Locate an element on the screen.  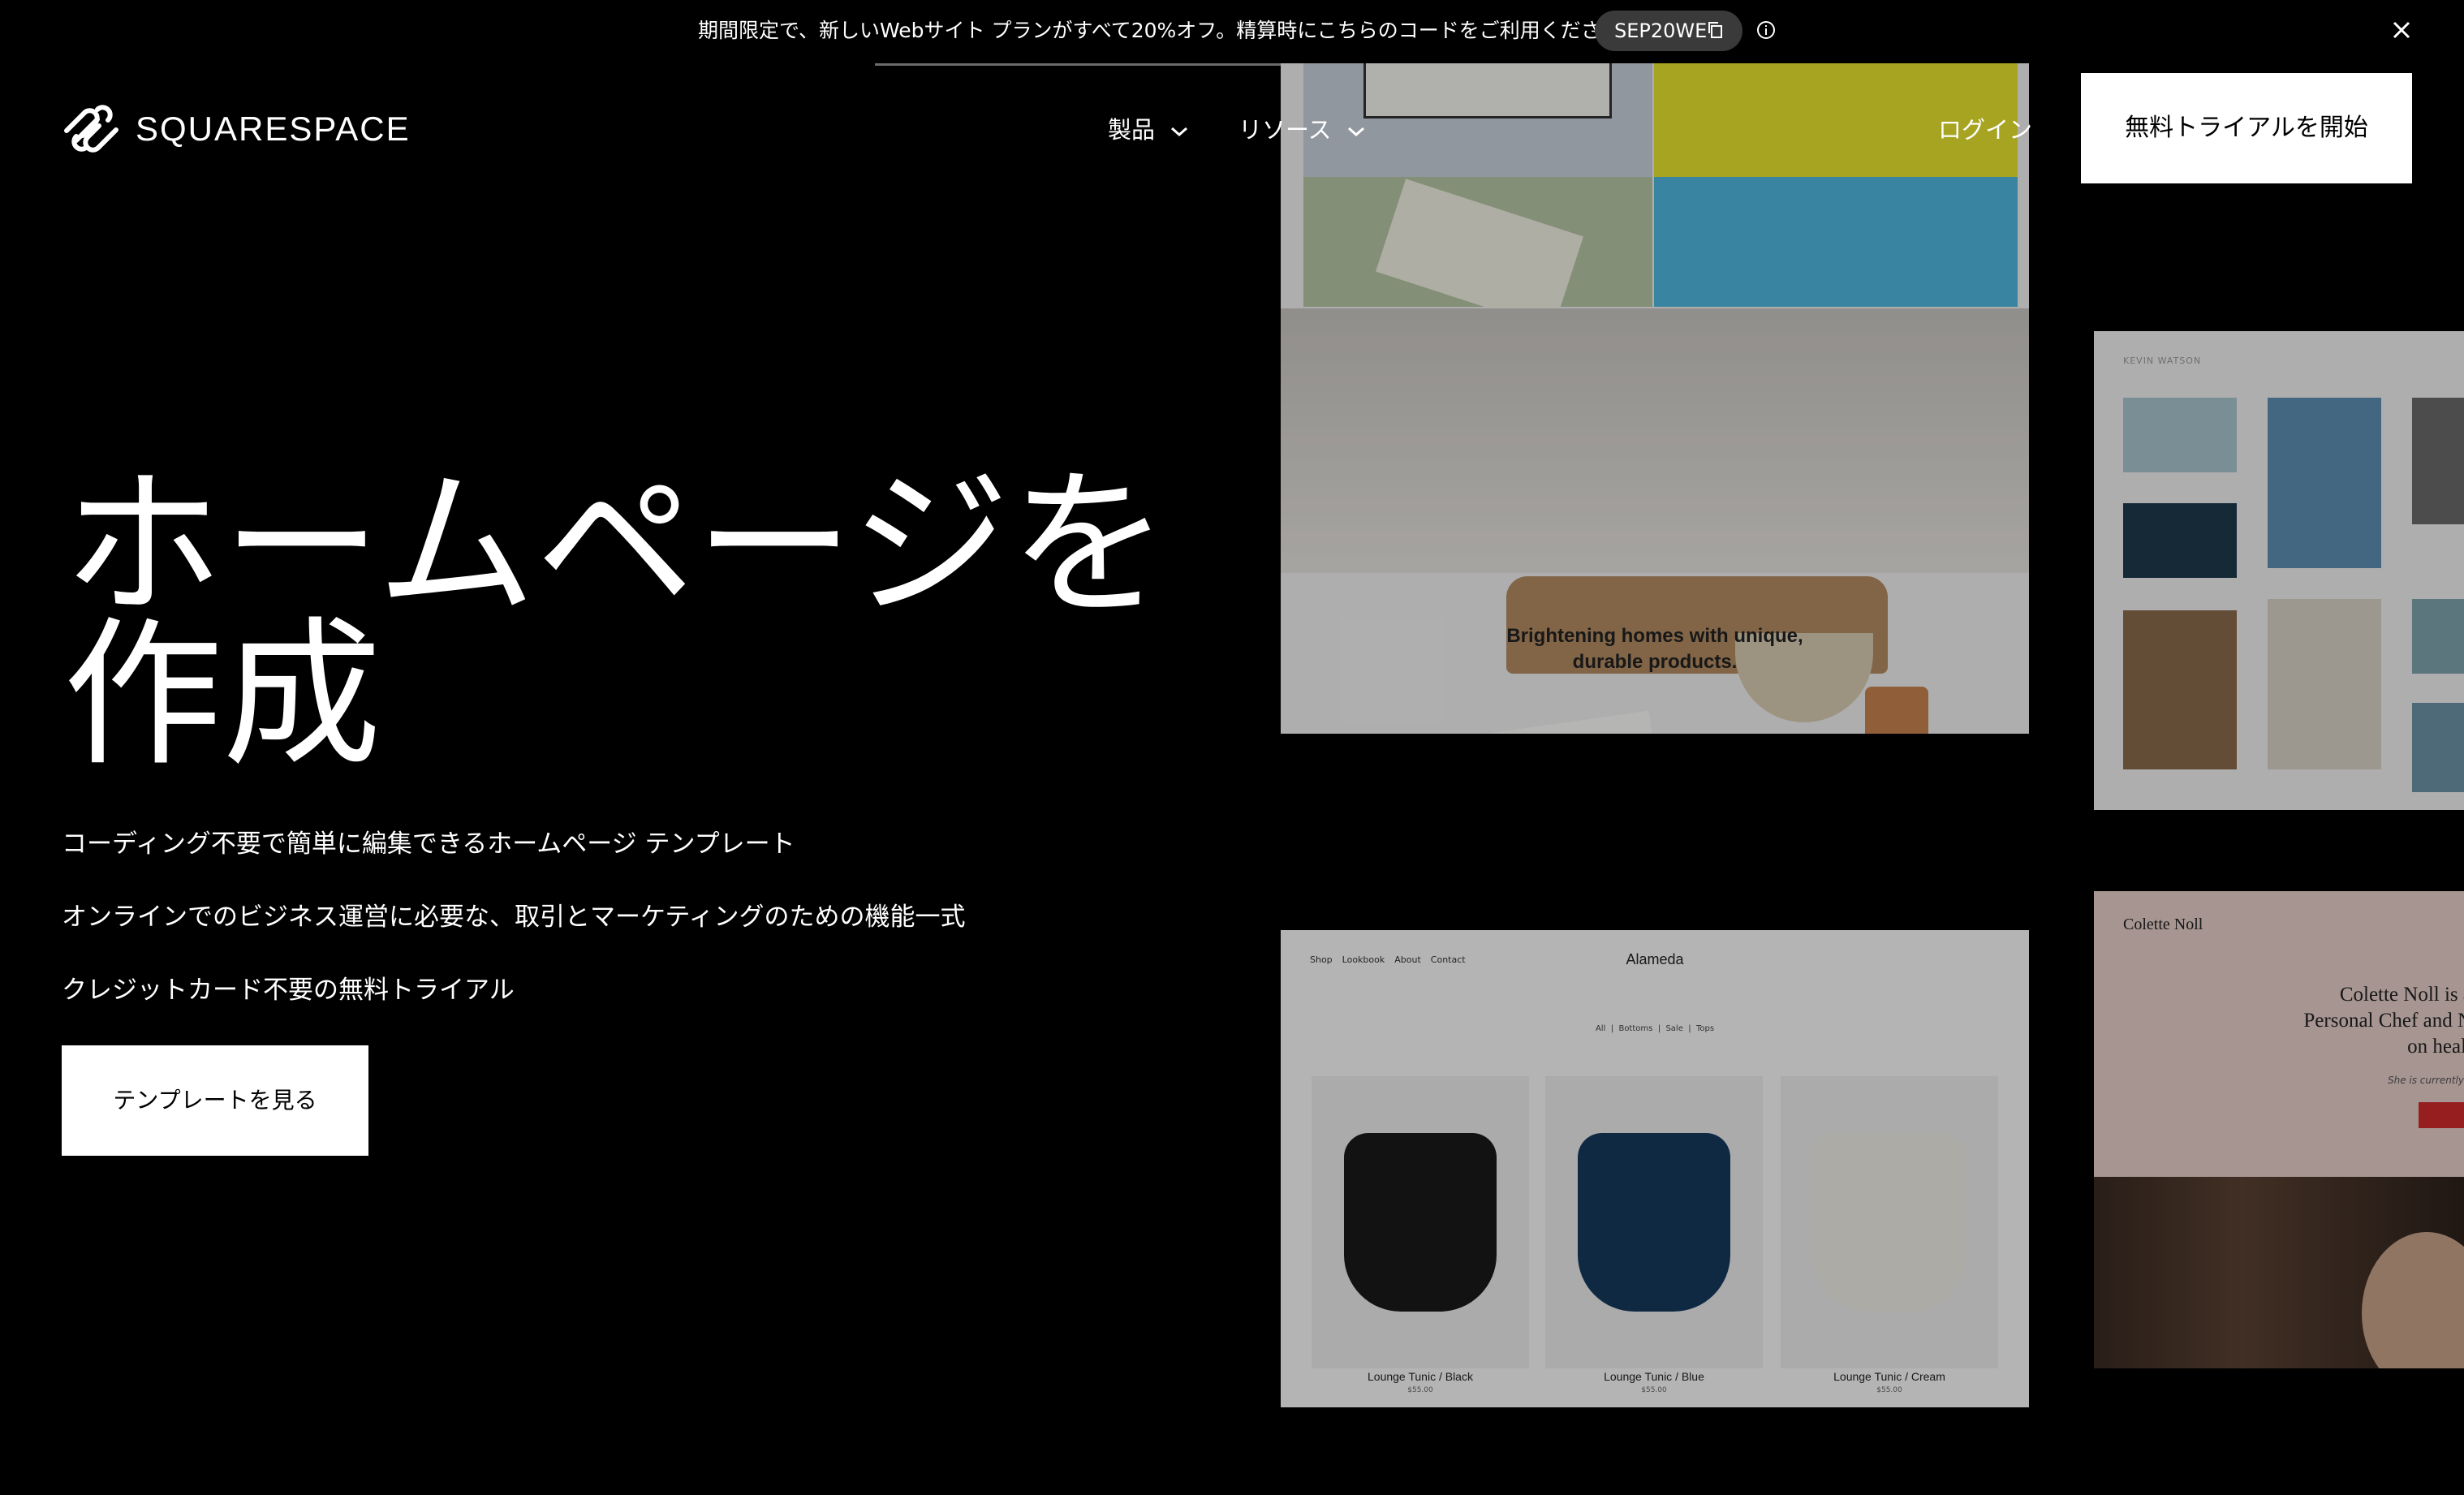
view-templates-button: テンプレートを見る is located at coordinates (215, 1100).